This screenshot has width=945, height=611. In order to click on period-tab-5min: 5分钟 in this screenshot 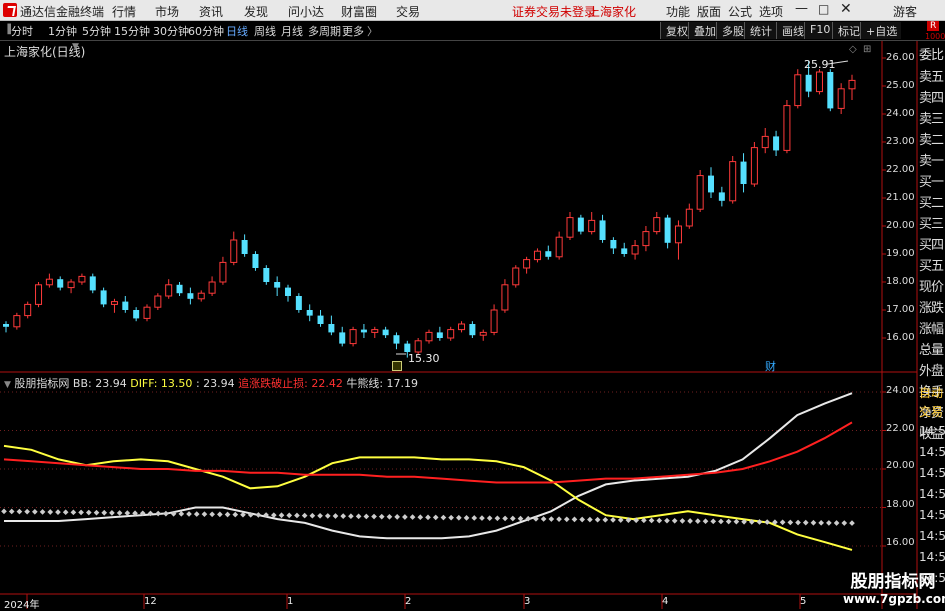, I will do `click(96, 31)`.